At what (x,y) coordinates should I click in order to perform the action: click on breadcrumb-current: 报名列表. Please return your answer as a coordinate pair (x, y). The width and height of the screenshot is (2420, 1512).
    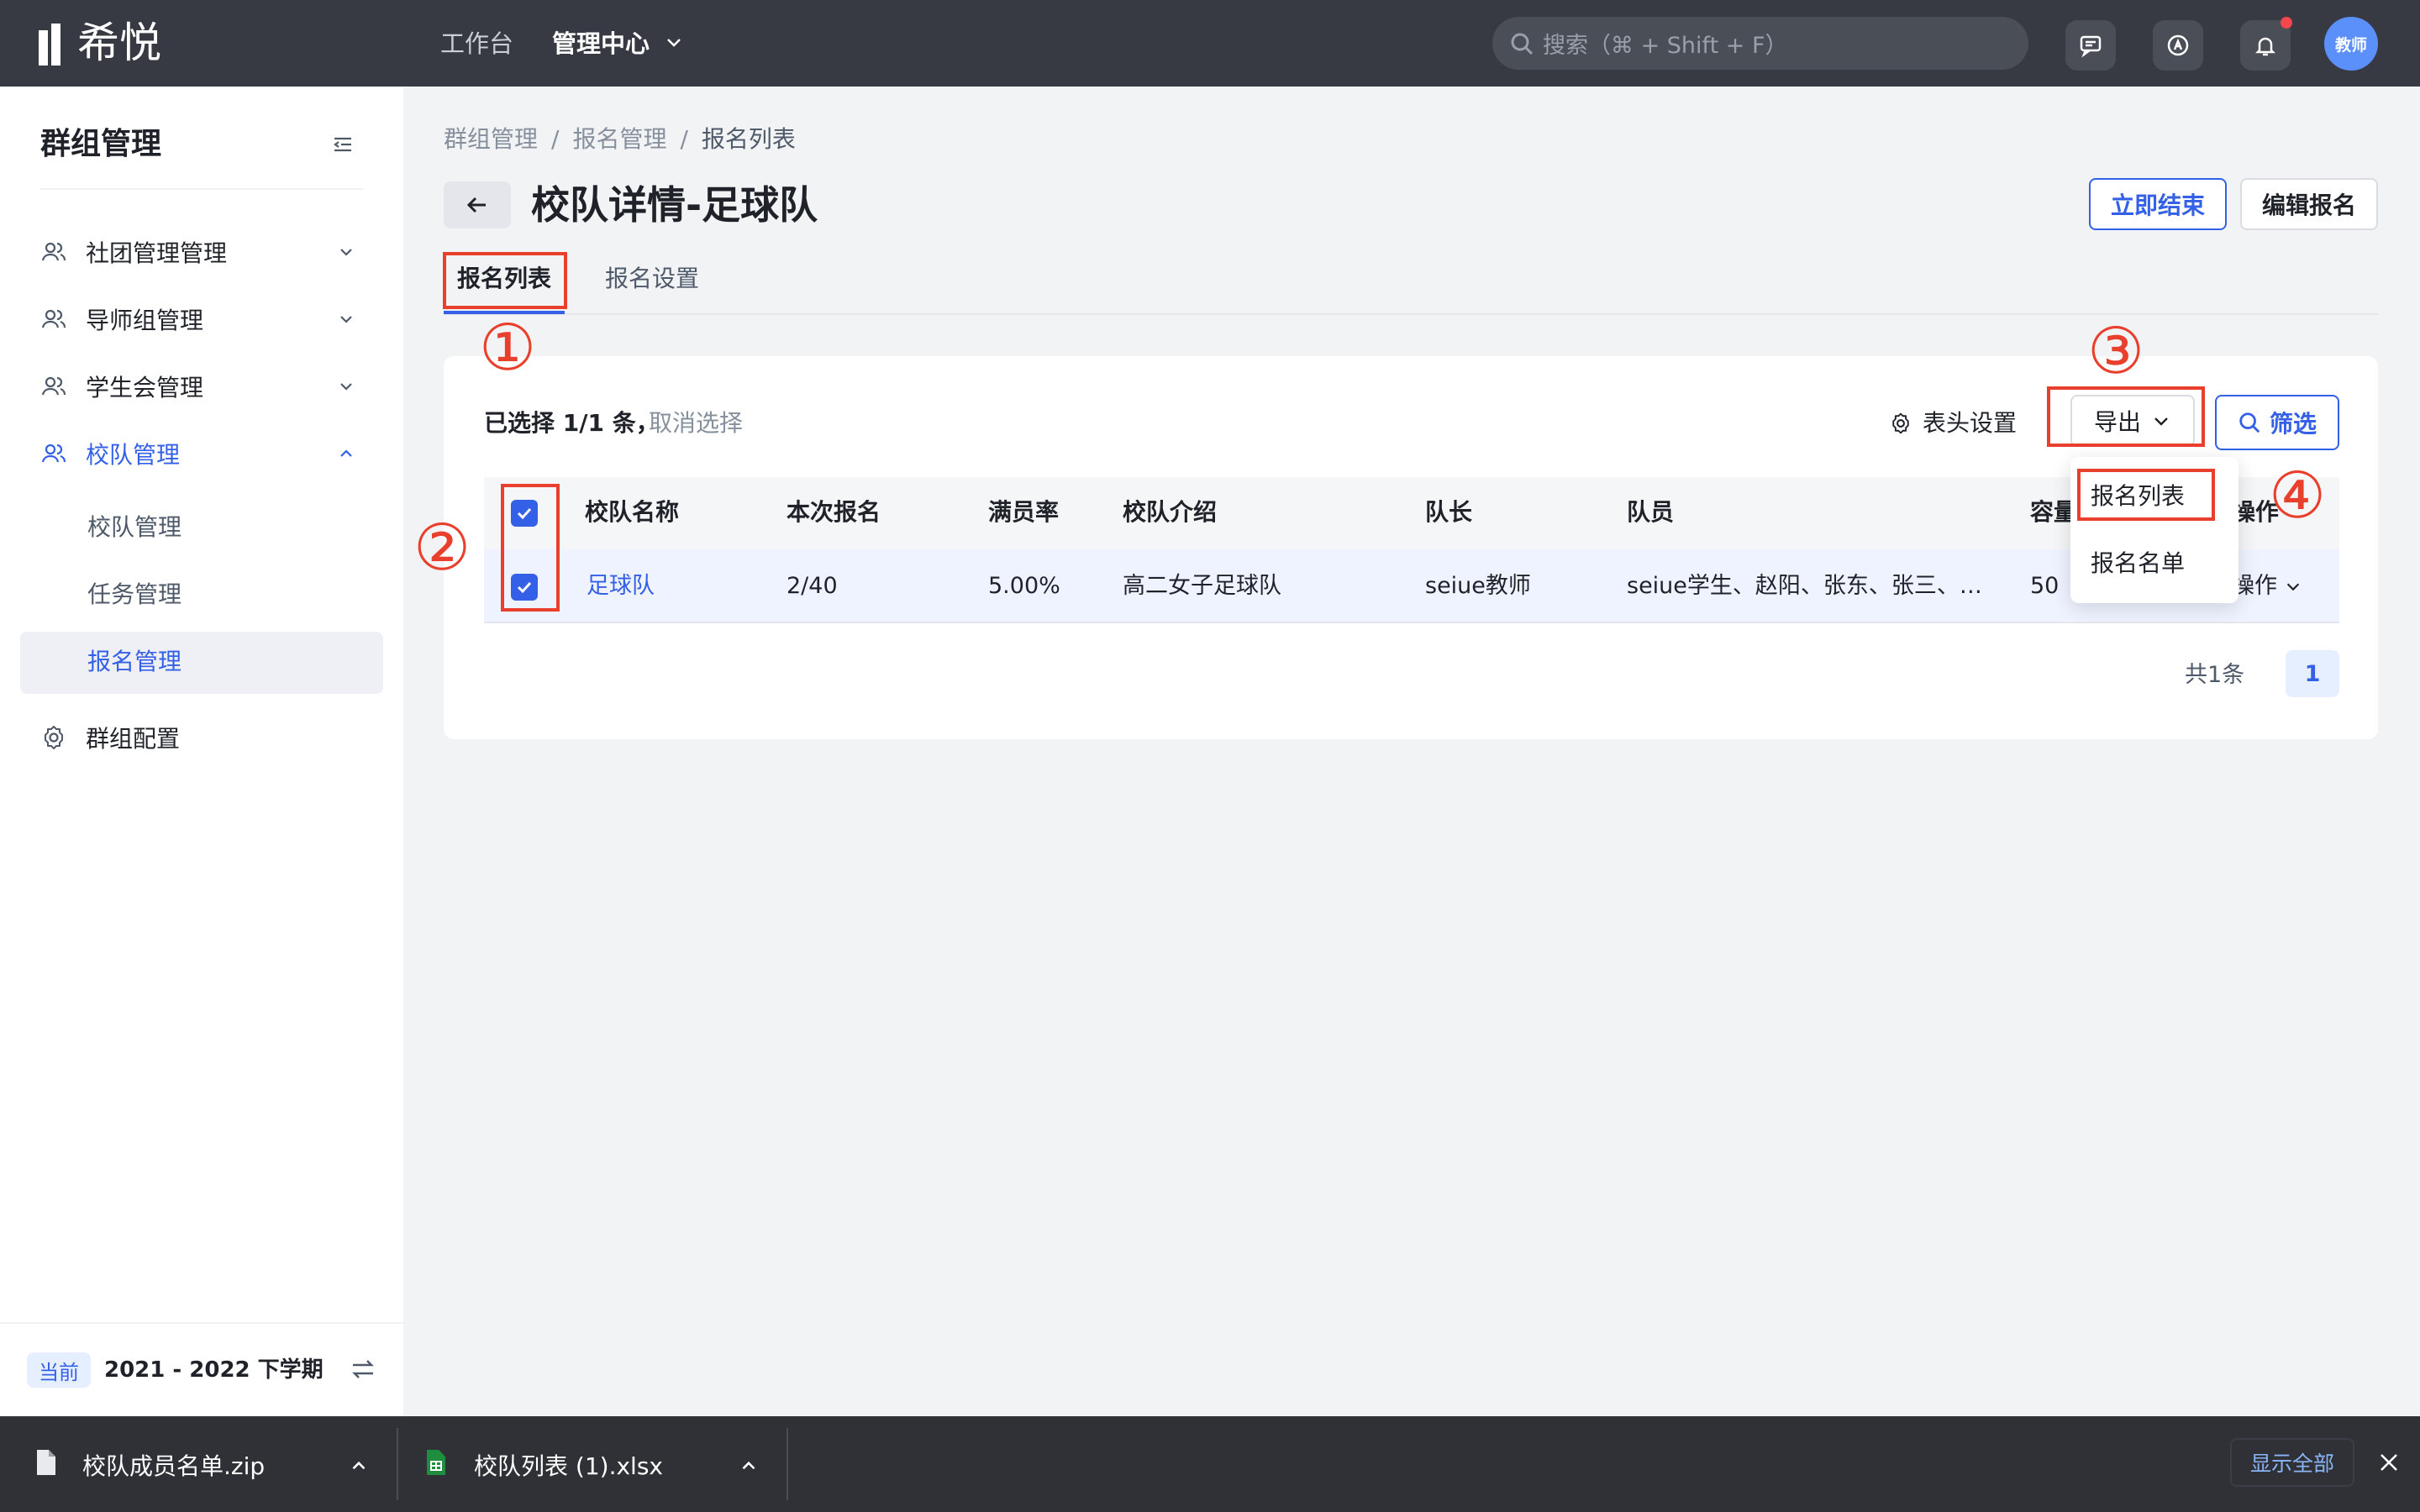
    Looking at the image, I should click on (749, 139).